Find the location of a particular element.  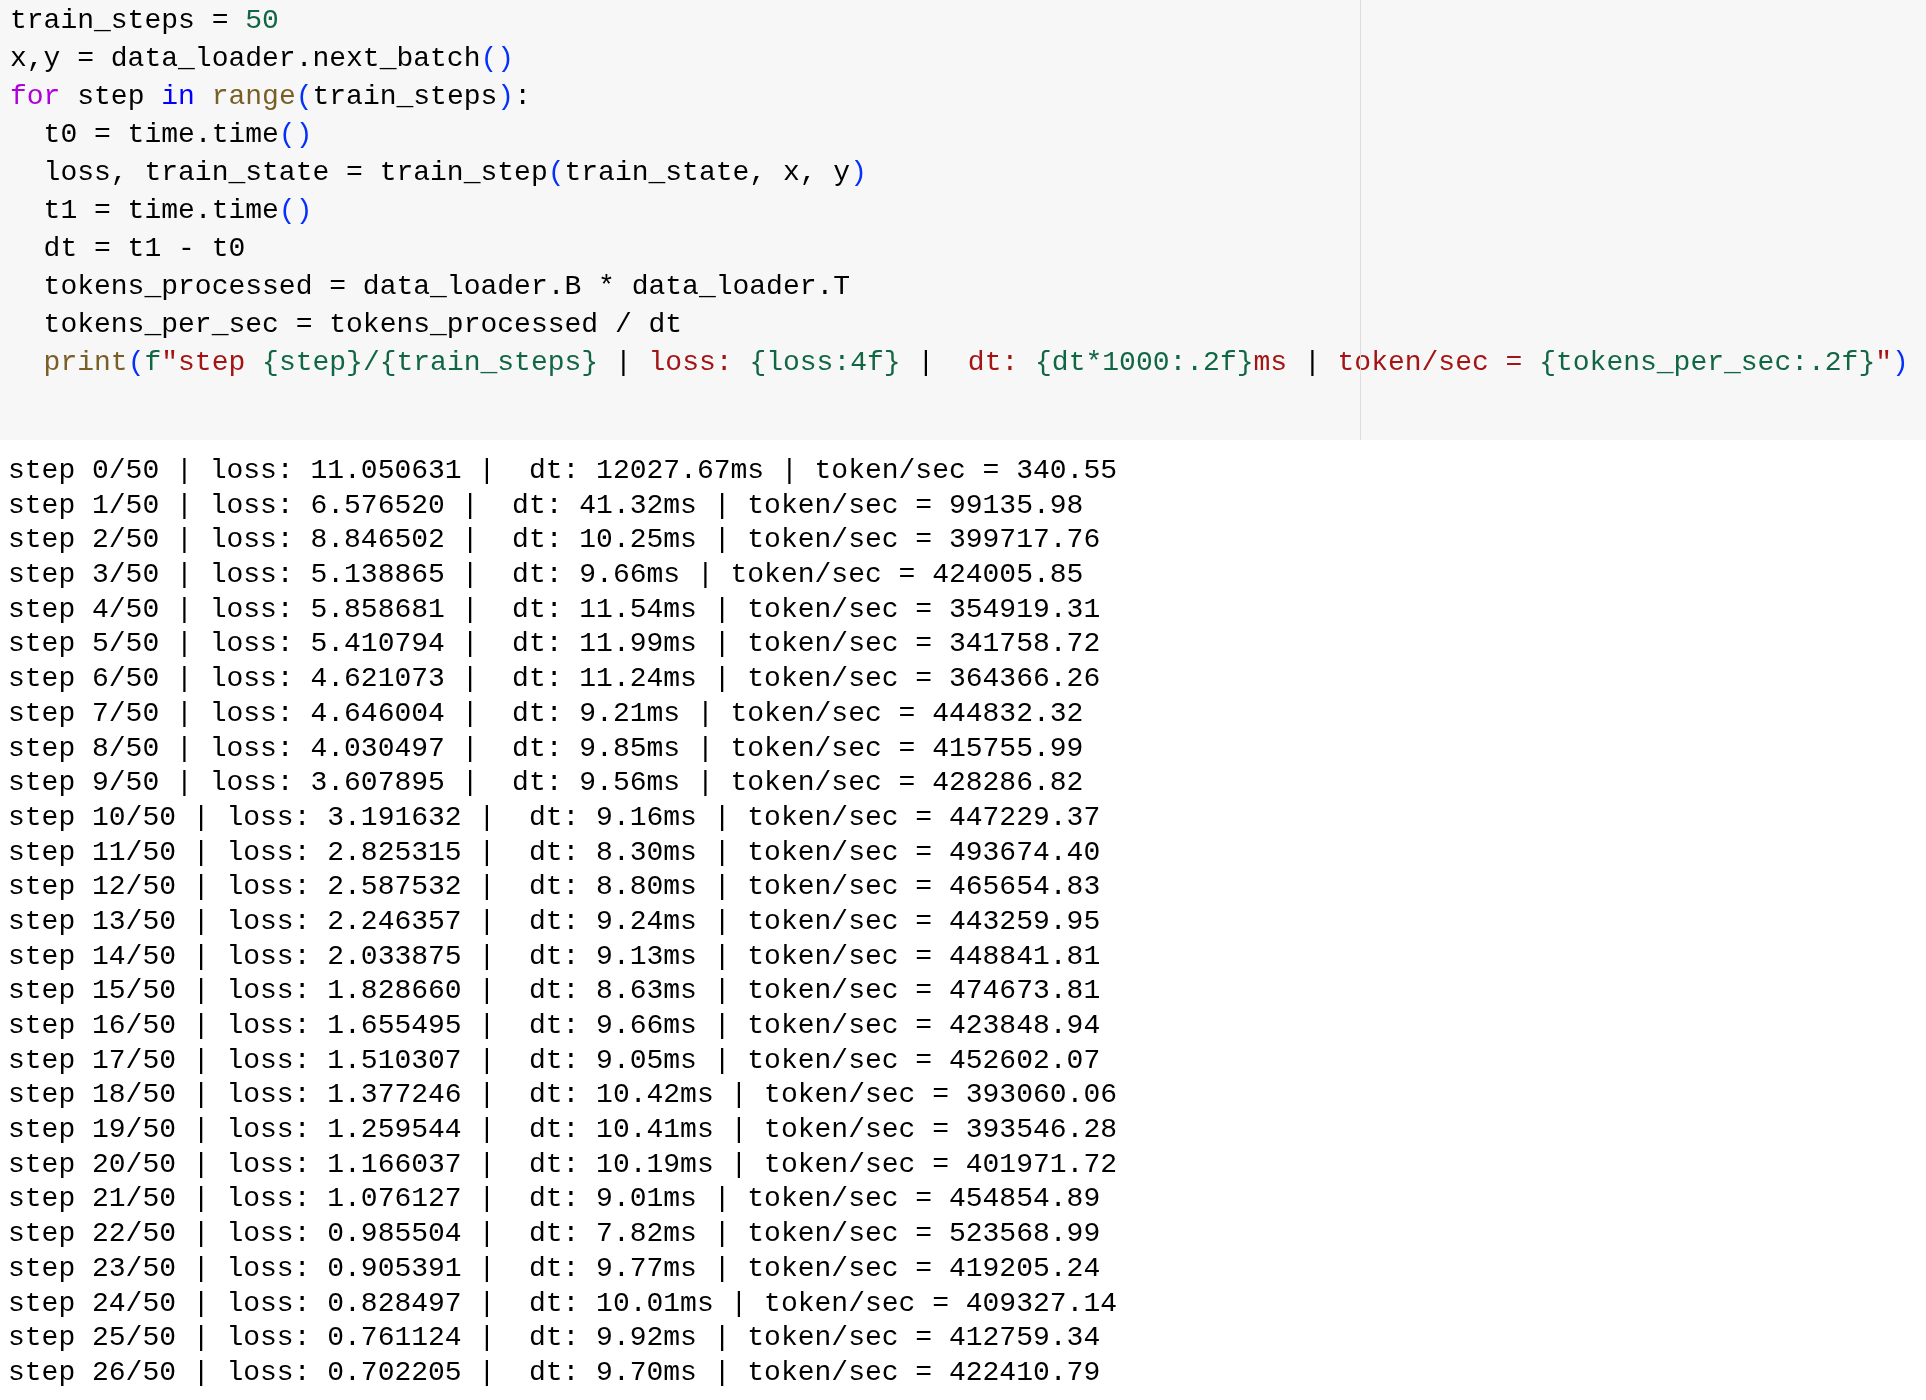

output-line: step 23/50 | loss: 0.905391 | dt: 9.77ms | token/sec = 419205.24 is located at coordinates (554, 1268).